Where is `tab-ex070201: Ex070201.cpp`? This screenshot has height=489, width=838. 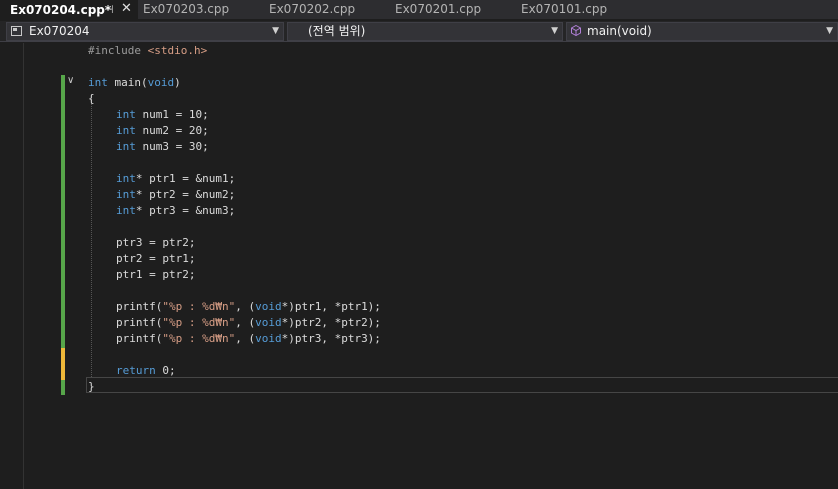 tab-ex070201: Ex070201.cpp is located at coordinates (446, 9).